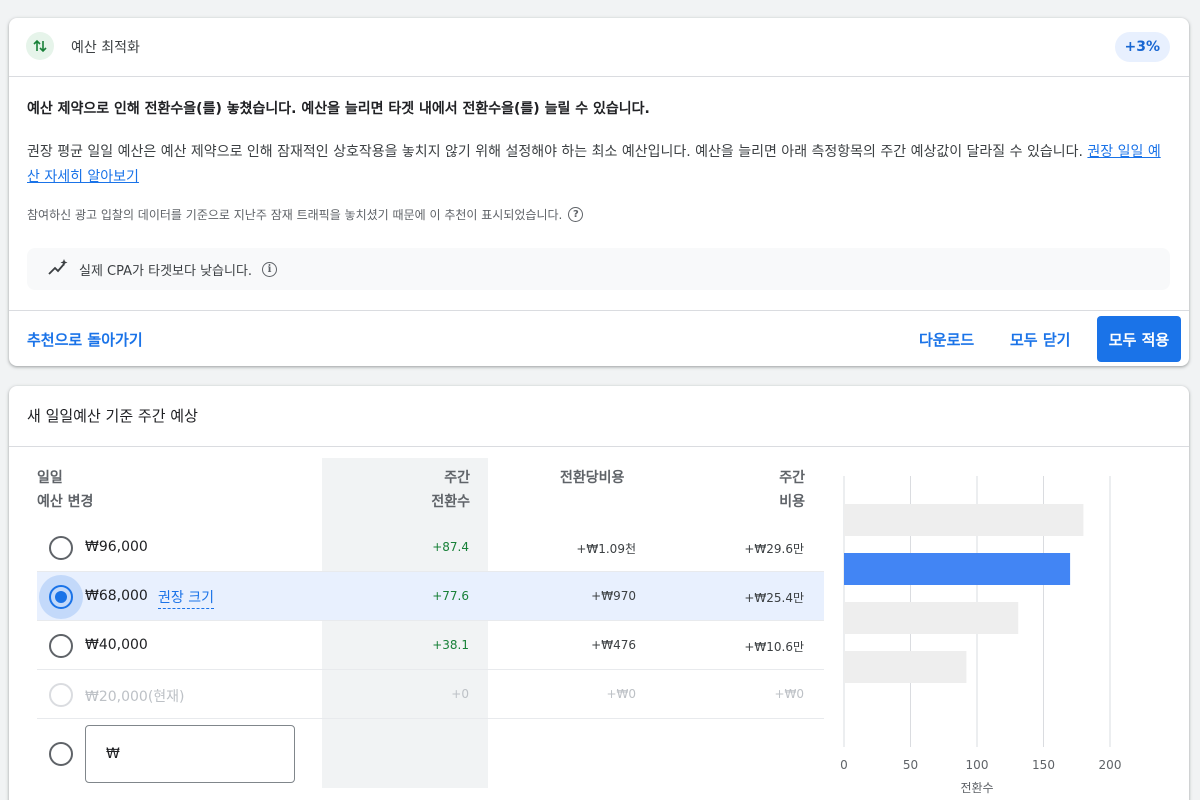 The width and height of the screenshot is (1200, 800). I want to click on weekly-conversions: +77.6, so click(450, 596).